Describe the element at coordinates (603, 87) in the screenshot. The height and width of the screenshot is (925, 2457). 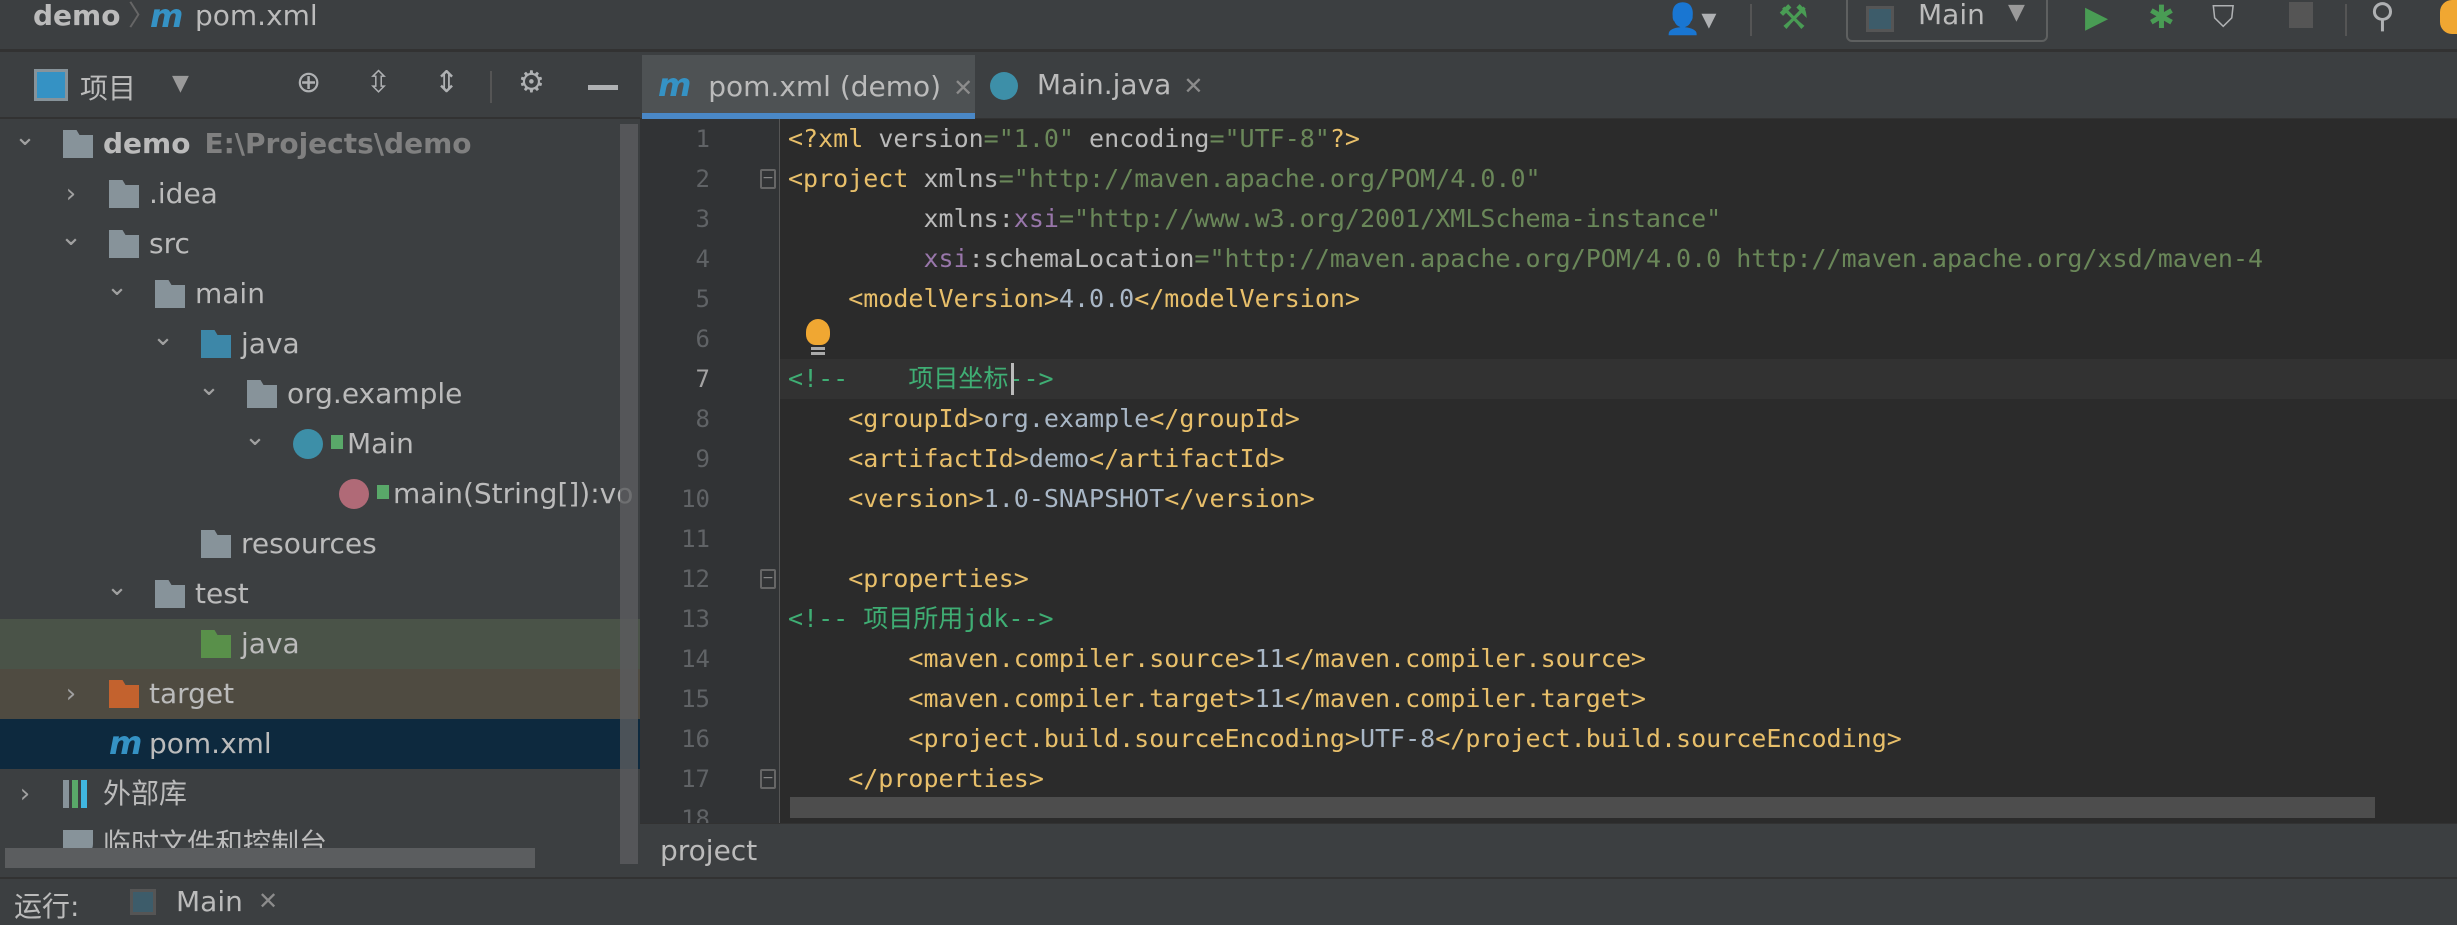
I see `hide-icon` at that location.